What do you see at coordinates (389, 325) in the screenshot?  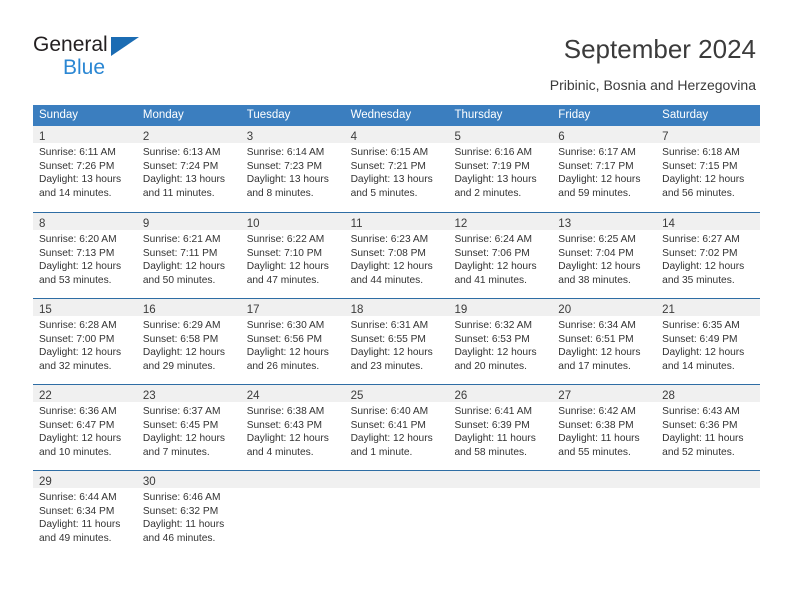 I see `sunrise-text: Sunrise: 6:31 AM` at bounding box center [389, 325].